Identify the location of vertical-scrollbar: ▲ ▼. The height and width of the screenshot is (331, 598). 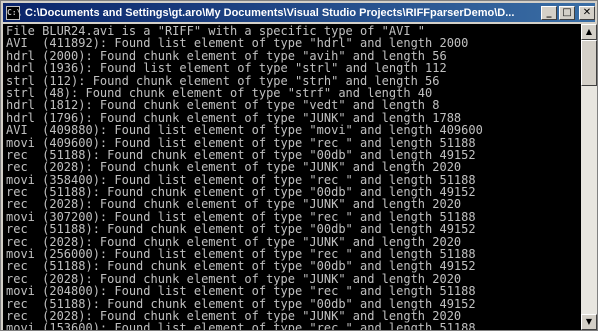
(589, 177).